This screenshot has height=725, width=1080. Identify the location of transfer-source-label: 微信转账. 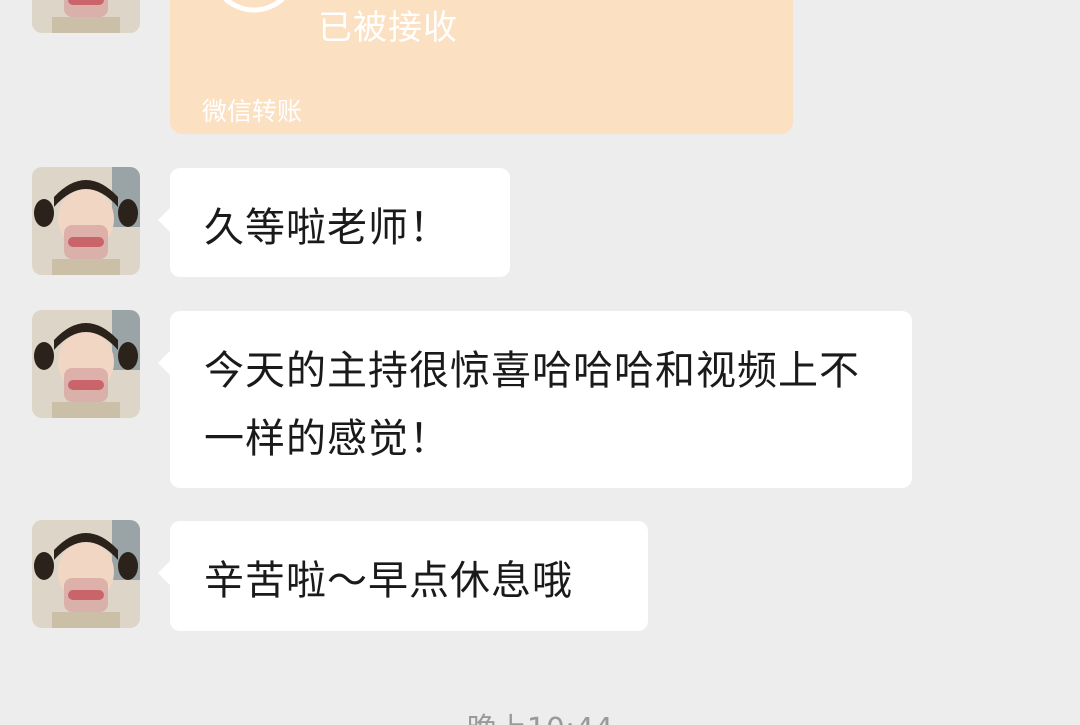
(252, 111).